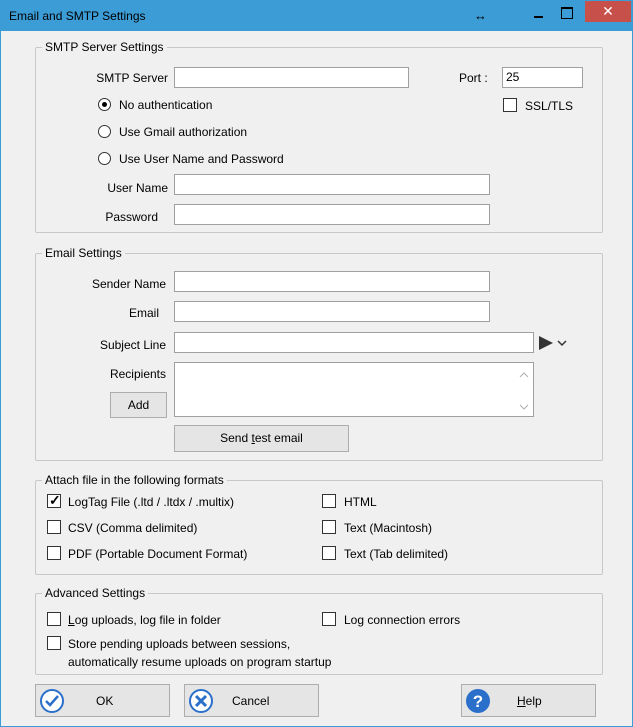 The height and width of the screenshot is (727, 633). I want to click on send-test-suffix: est email, so click(278, 438).